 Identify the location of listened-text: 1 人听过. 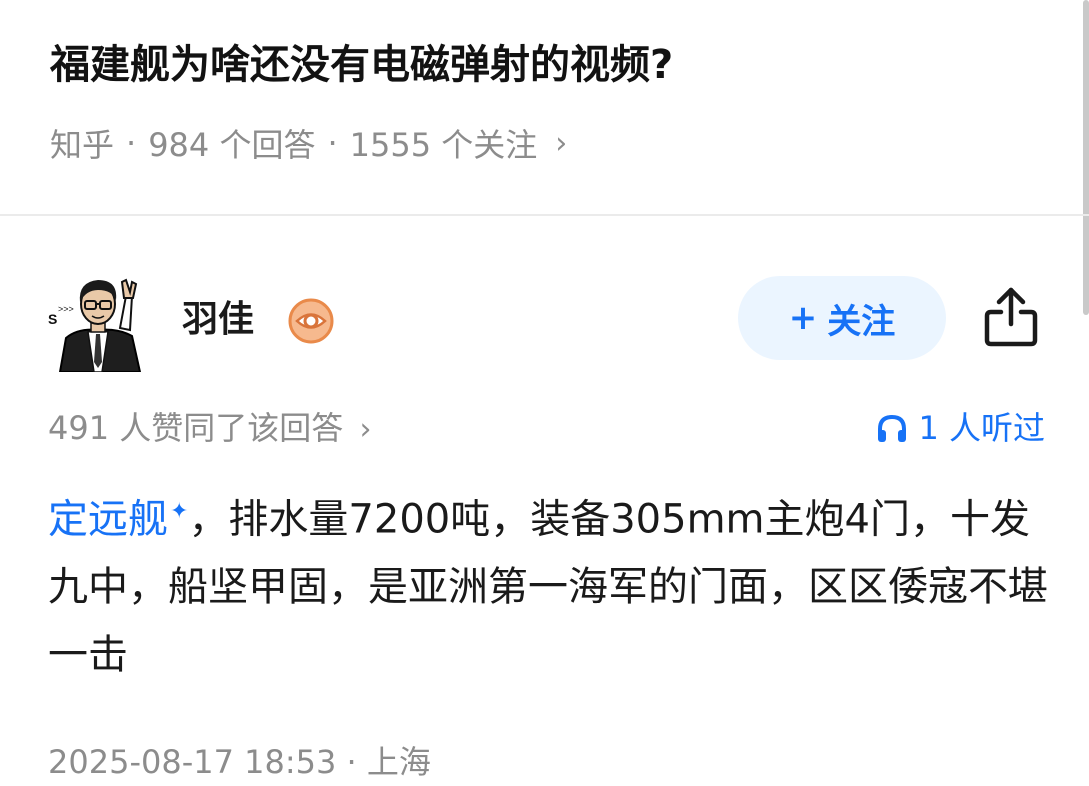
(981, 428).